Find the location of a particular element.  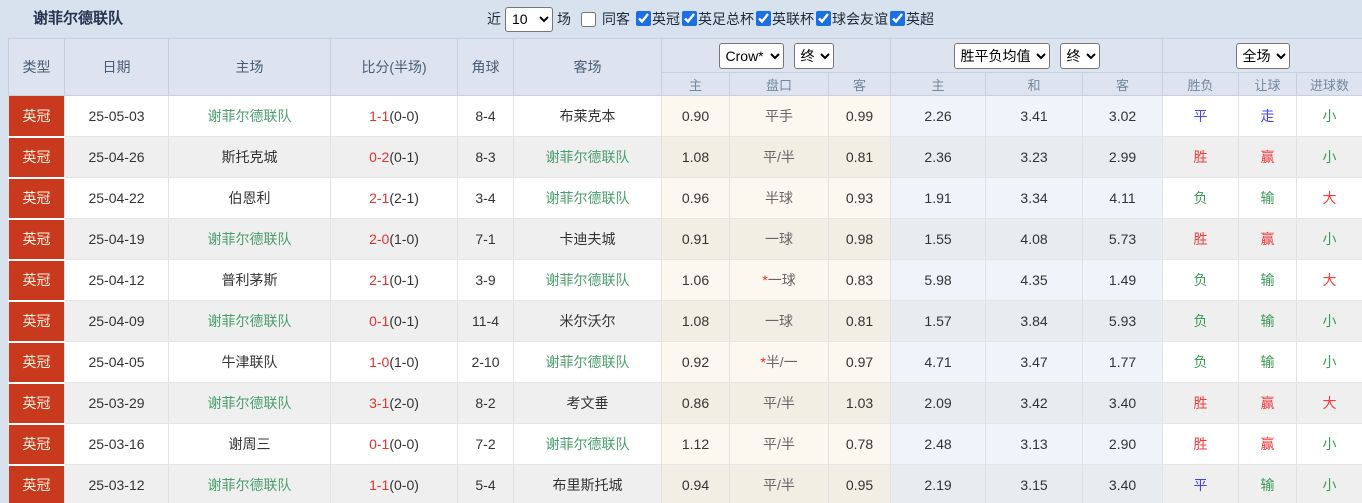

score-cell: 0-1(0-1) is located at coordinates (394, 321).